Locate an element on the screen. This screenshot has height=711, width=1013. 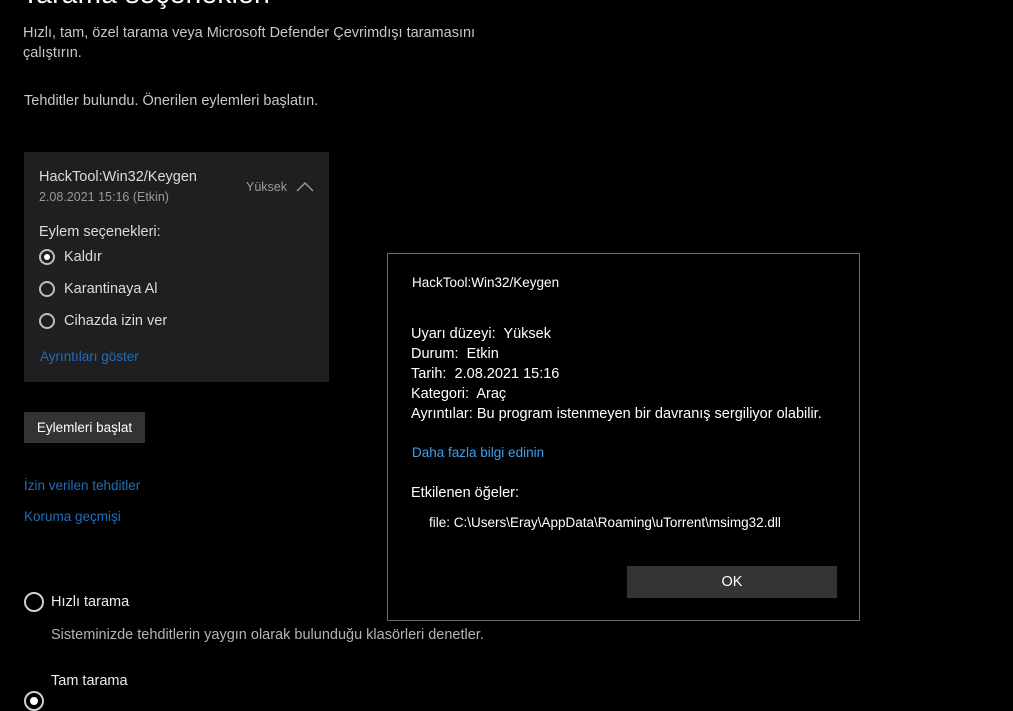
alert-level-value: Yüksek is located at coordinates (527, 334).